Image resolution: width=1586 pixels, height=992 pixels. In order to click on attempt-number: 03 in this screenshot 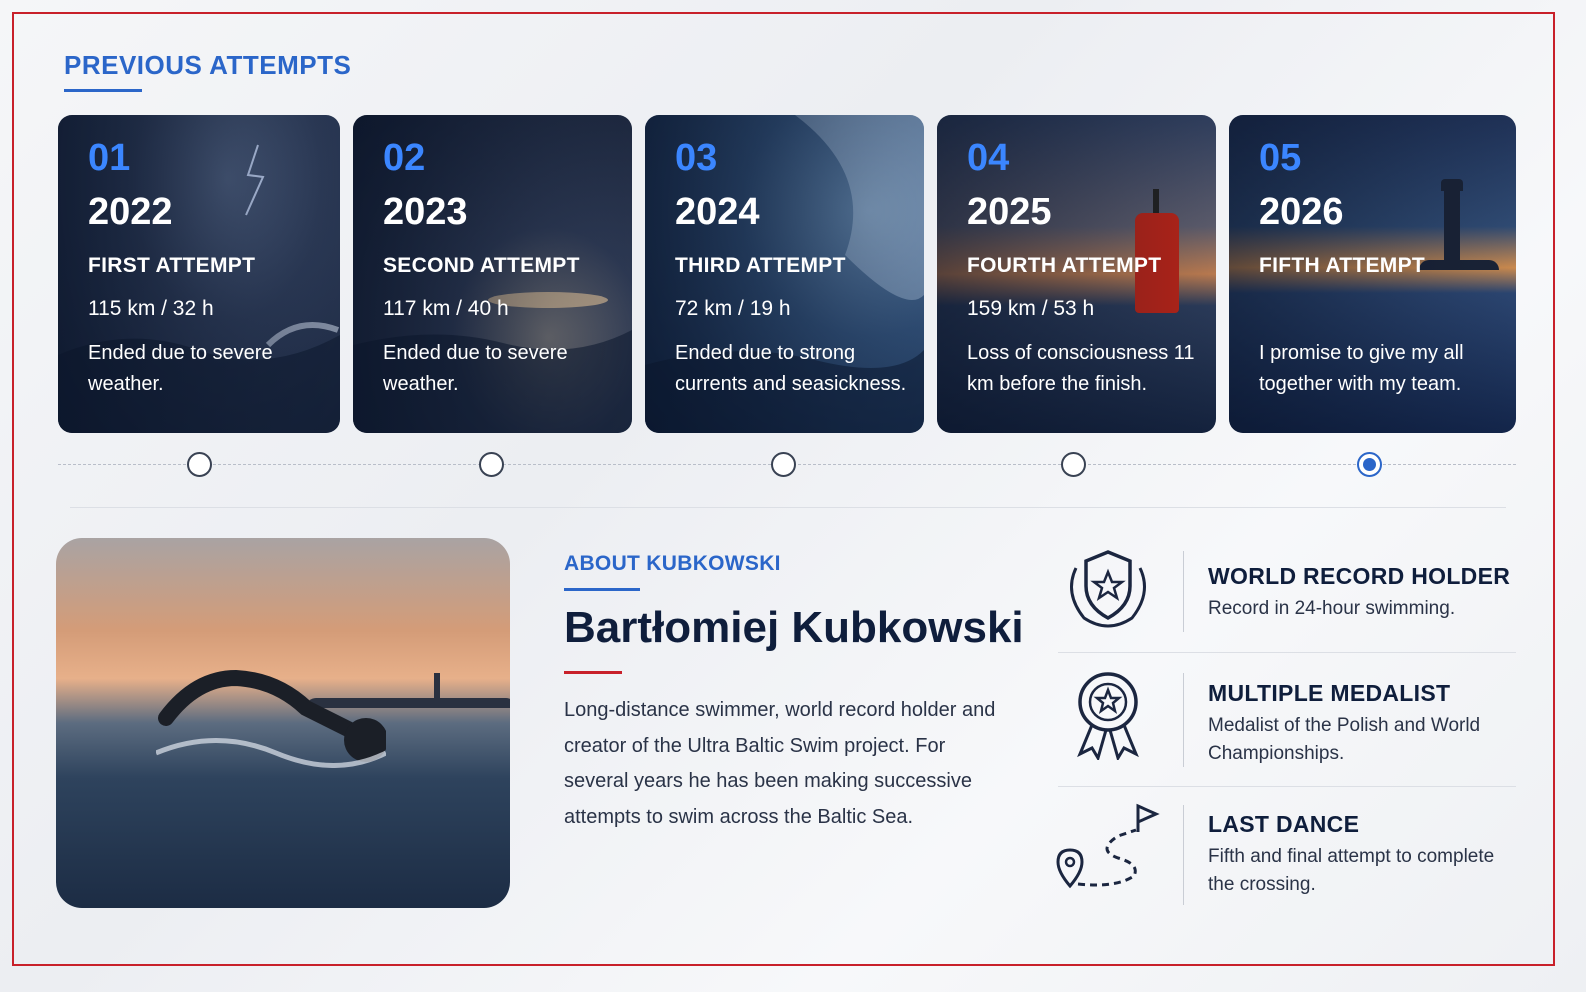, I will do `click(696, 158)`.